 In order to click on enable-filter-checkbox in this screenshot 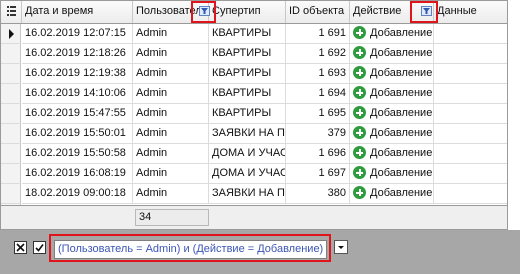, I will do `click(39, 247)`.